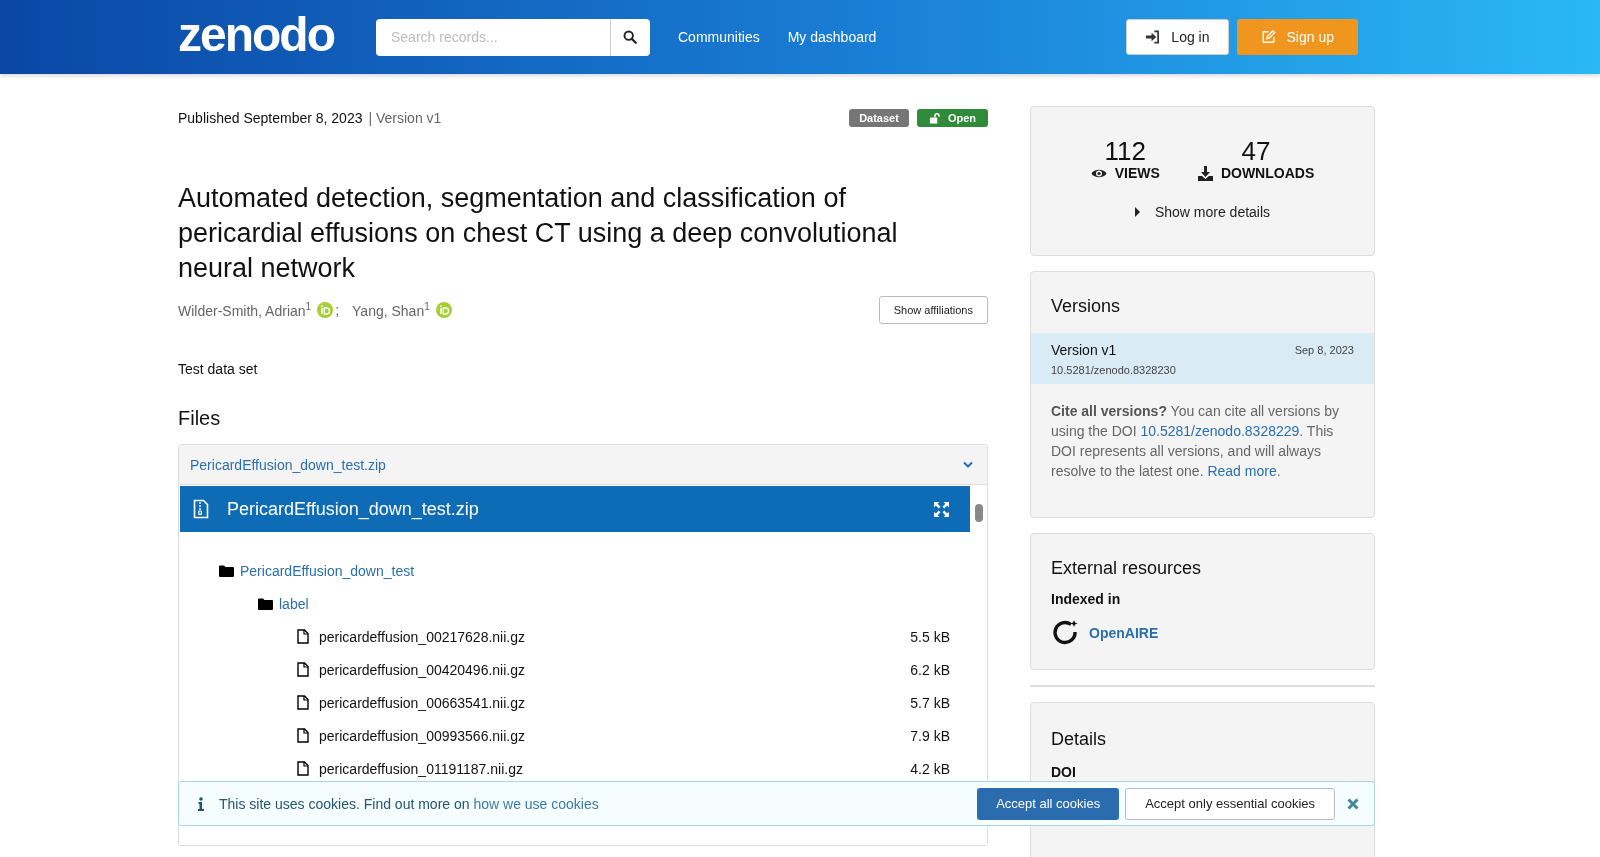 The image size is (1600, 857). Describe the element at coordinates (1086, 306) in the screenshot. I see `versions-heading: Versions` at that location.